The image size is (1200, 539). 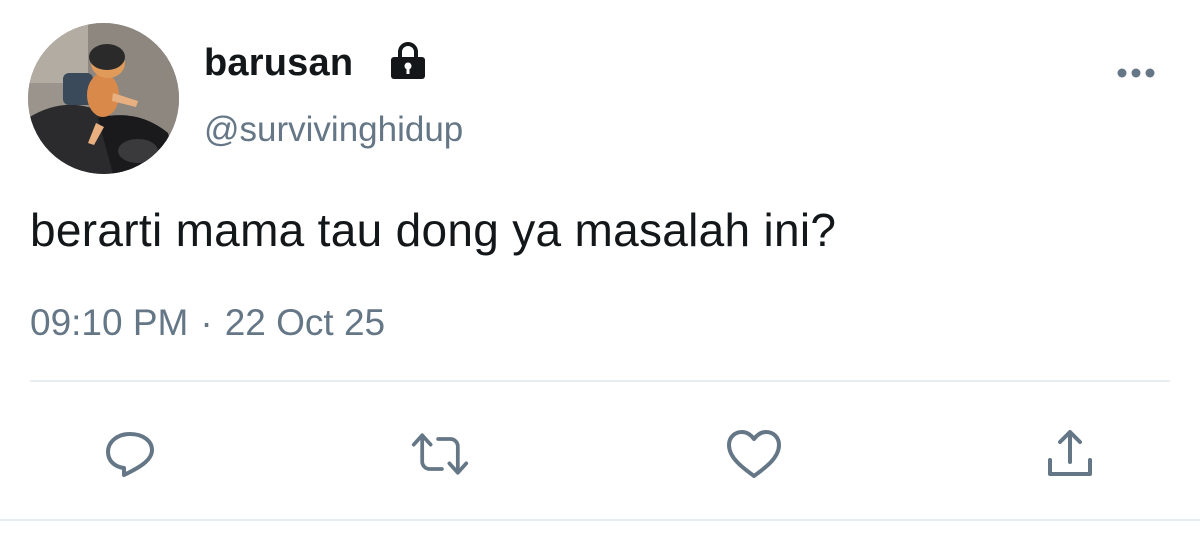 I want to click on user-handle: @survivinghidup, so click(x=333, y=130).